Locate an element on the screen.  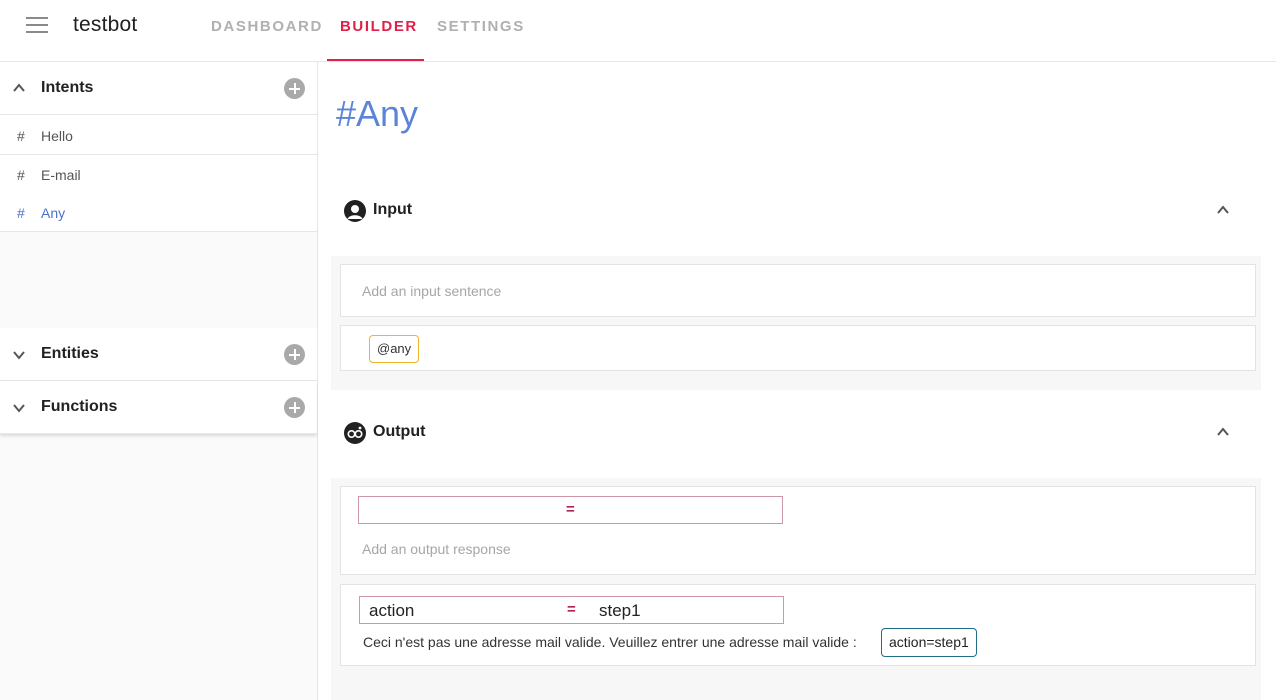
app-title: testbot is located at coordinates (105, 24).